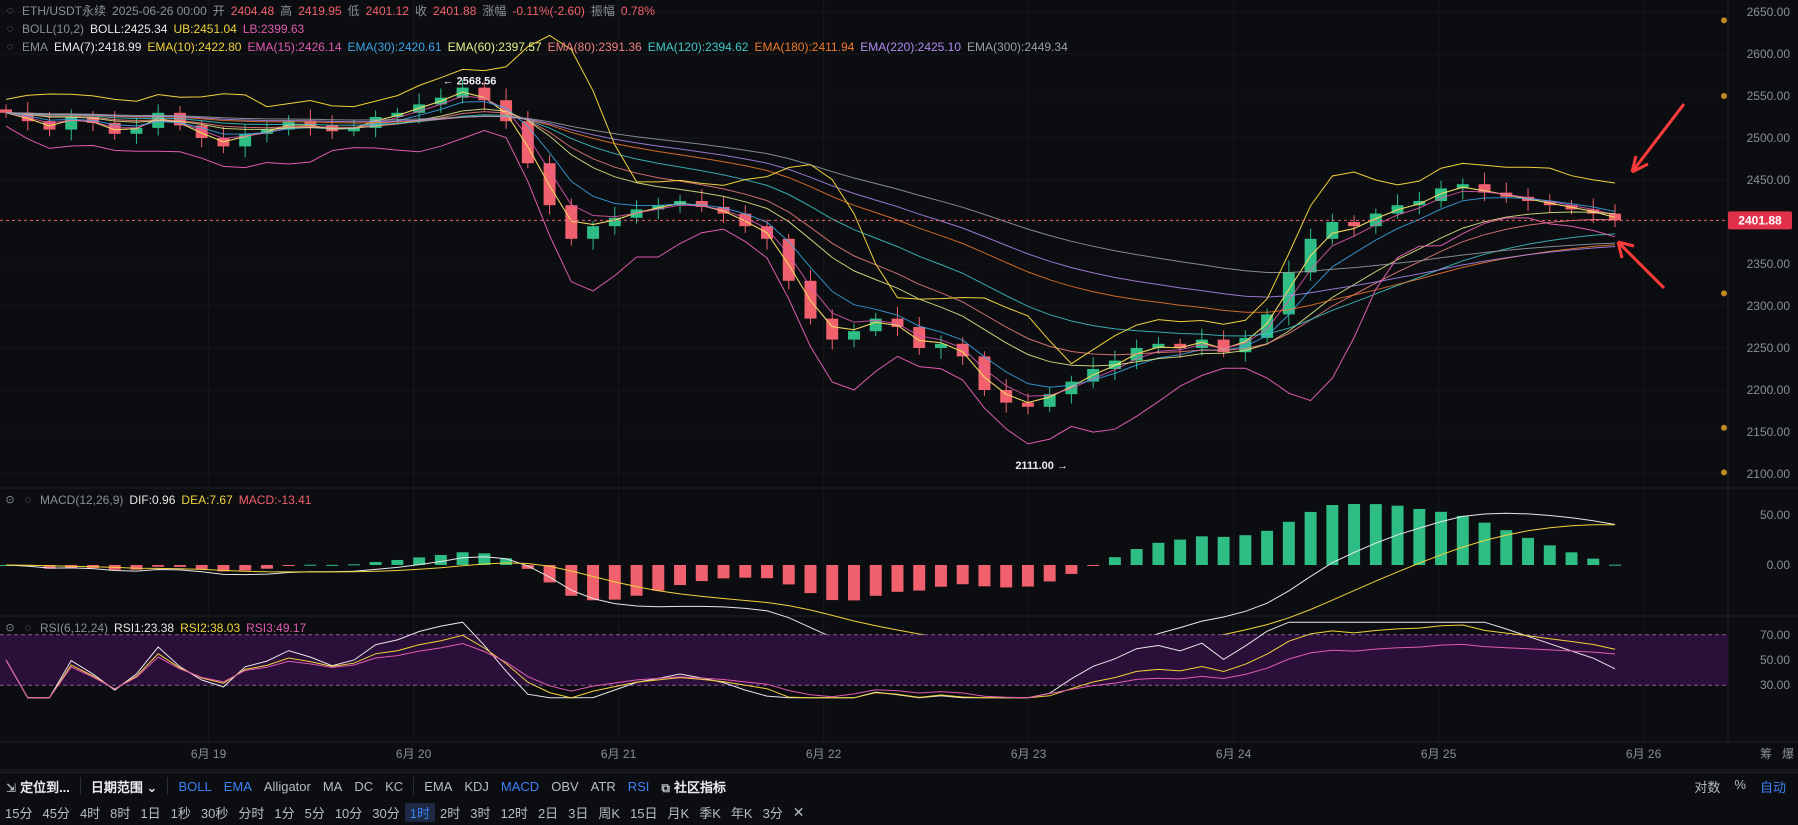 The width and height of the screenshot is (1798, 825). I want to click on macd-tick-label: 50.00, so click(1775, 515).